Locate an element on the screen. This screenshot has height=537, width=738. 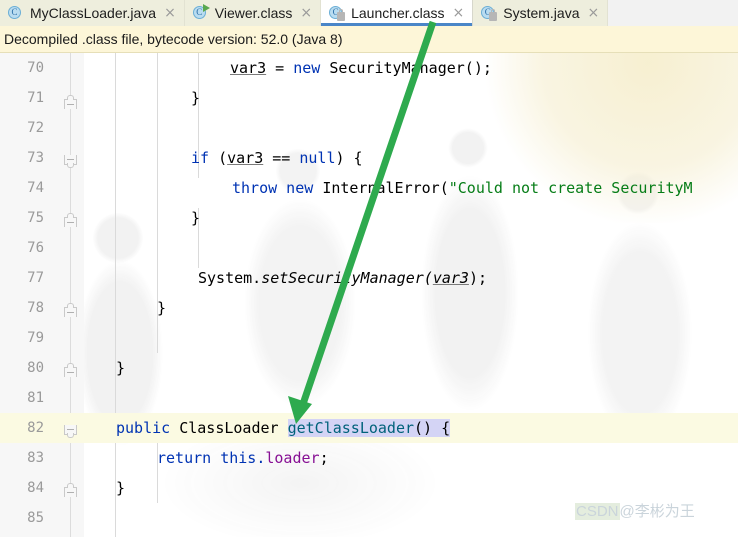
code-text: System.setSecurityManager(var3); is located at coordinates (342, 278).